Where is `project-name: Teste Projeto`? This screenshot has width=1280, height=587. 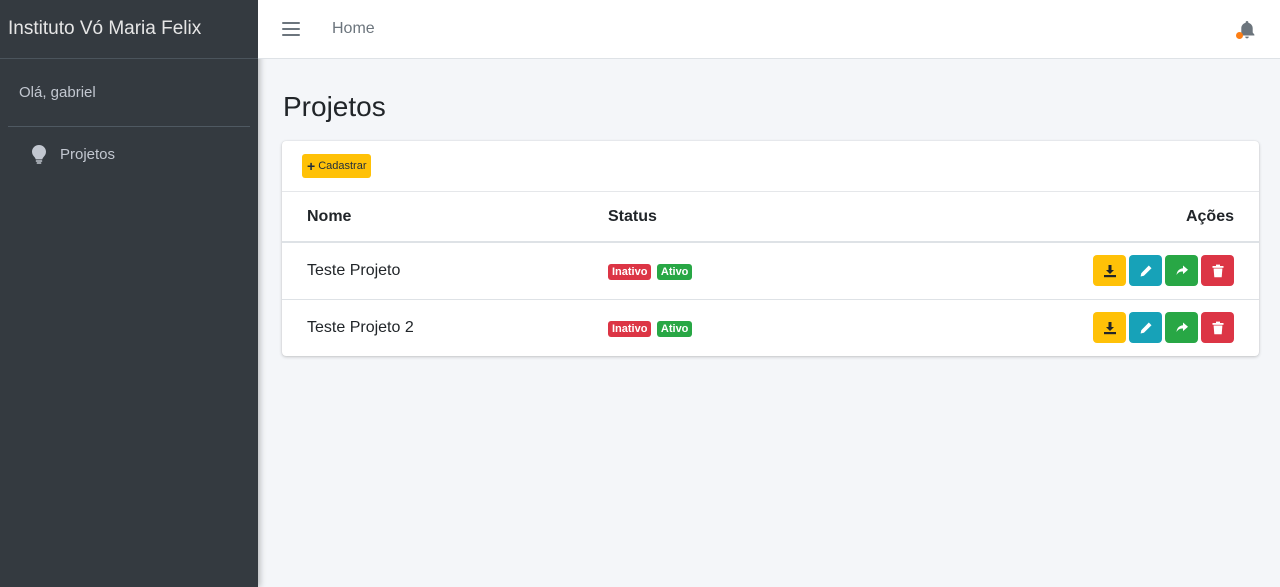
project-name: Teste Projeto is located at coordinates (445, 271).